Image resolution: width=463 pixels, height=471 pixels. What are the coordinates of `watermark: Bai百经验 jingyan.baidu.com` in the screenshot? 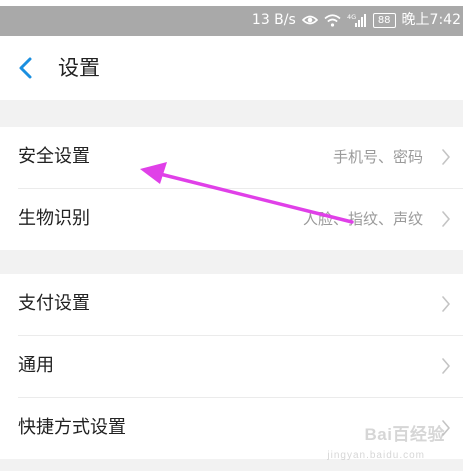 It's located at (393, 446).